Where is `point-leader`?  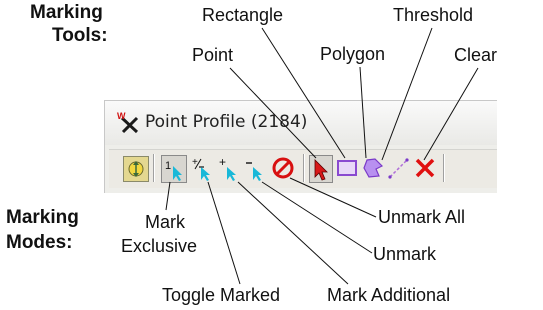
point-leader is located at coordinates (273, 113).